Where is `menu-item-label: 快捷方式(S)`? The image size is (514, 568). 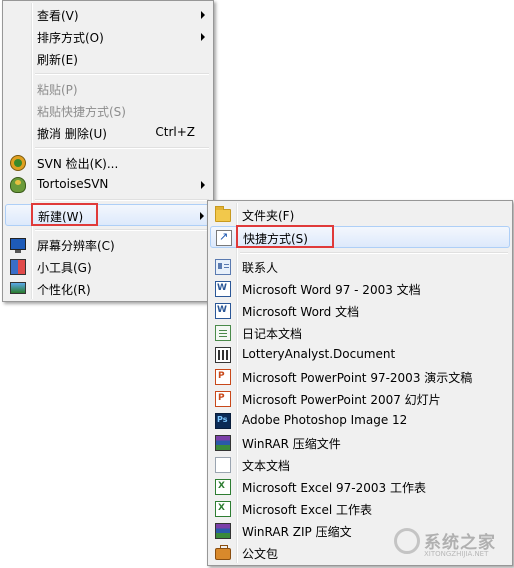 menu-item-label: 快捷方式(S) is located at coordinates (275, 239).